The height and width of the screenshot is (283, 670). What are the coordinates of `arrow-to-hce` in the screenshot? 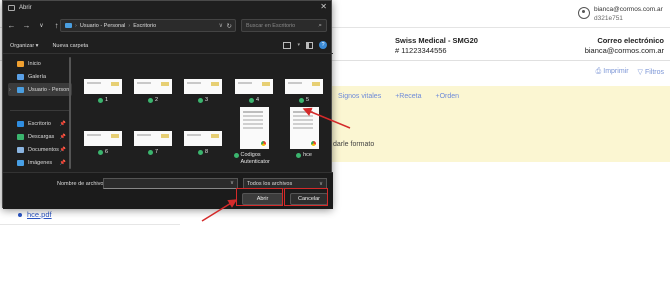 It's located at (326, 118).